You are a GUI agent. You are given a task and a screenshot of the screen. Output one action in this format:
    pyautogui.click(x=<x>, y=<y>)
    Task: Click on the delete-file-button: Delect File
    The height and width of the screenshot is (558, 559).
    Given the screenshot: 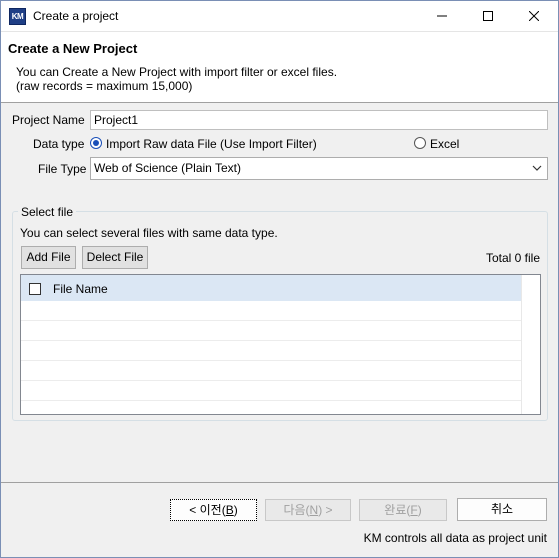 What is the action you would take?
    pyautogui.click(x=115, y=257)
    